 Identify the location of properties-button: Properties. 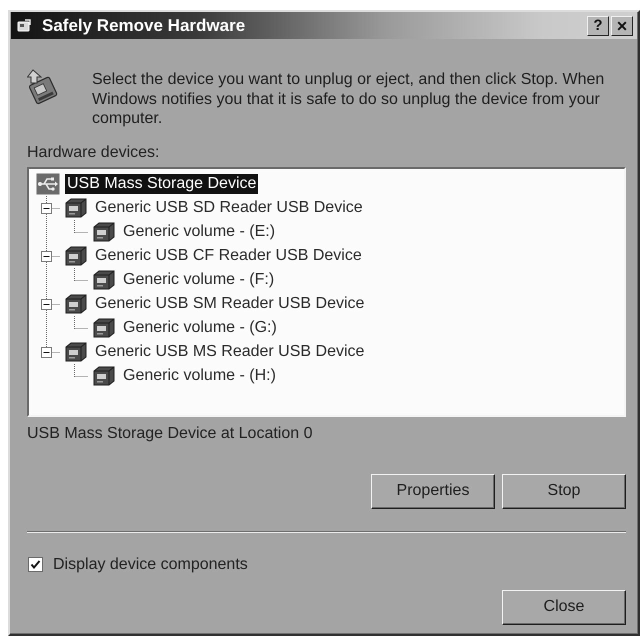
(433, 491).